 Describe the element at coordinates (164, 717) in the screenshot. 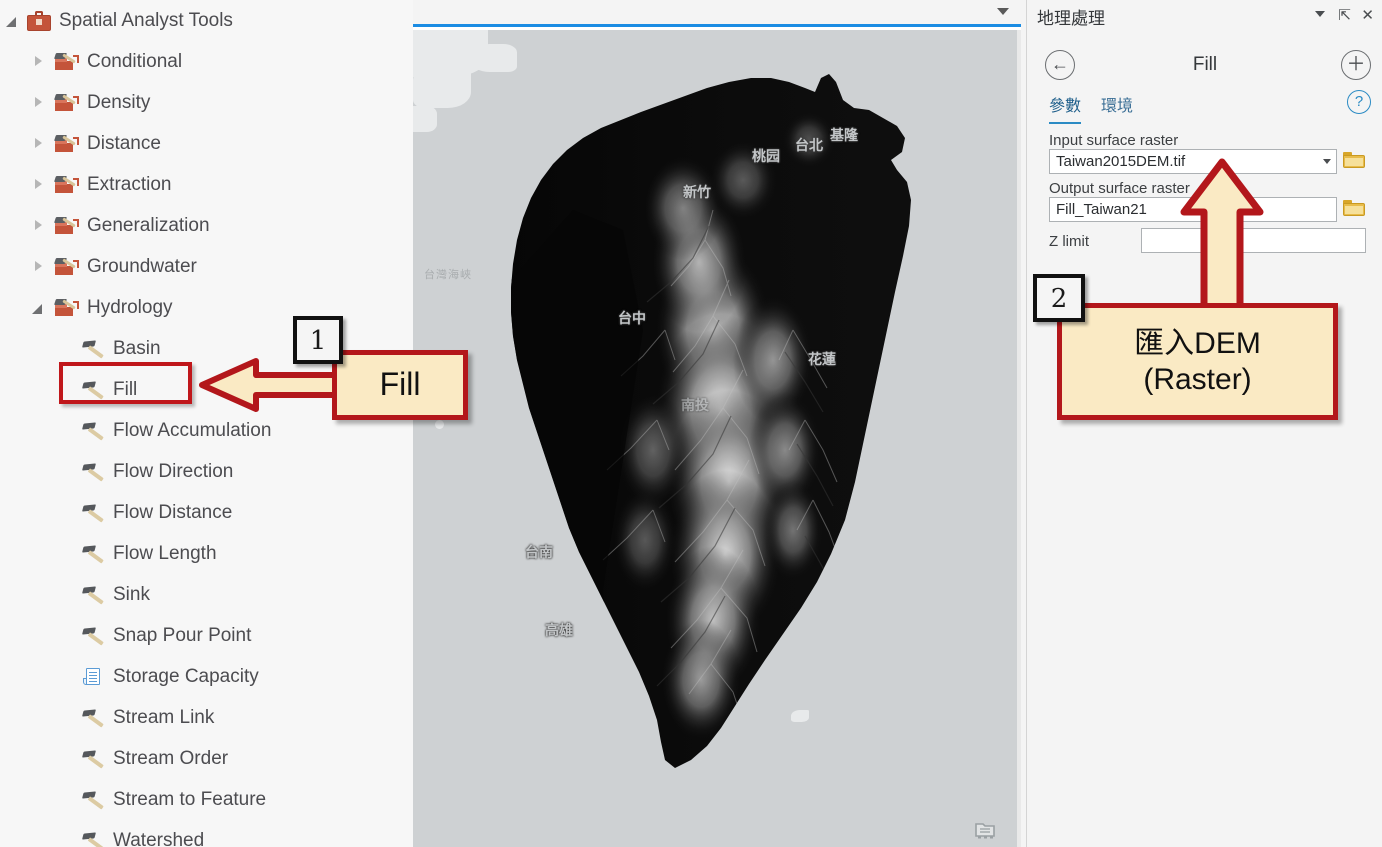

I see `tree-item-label: Stream Link` at that location.